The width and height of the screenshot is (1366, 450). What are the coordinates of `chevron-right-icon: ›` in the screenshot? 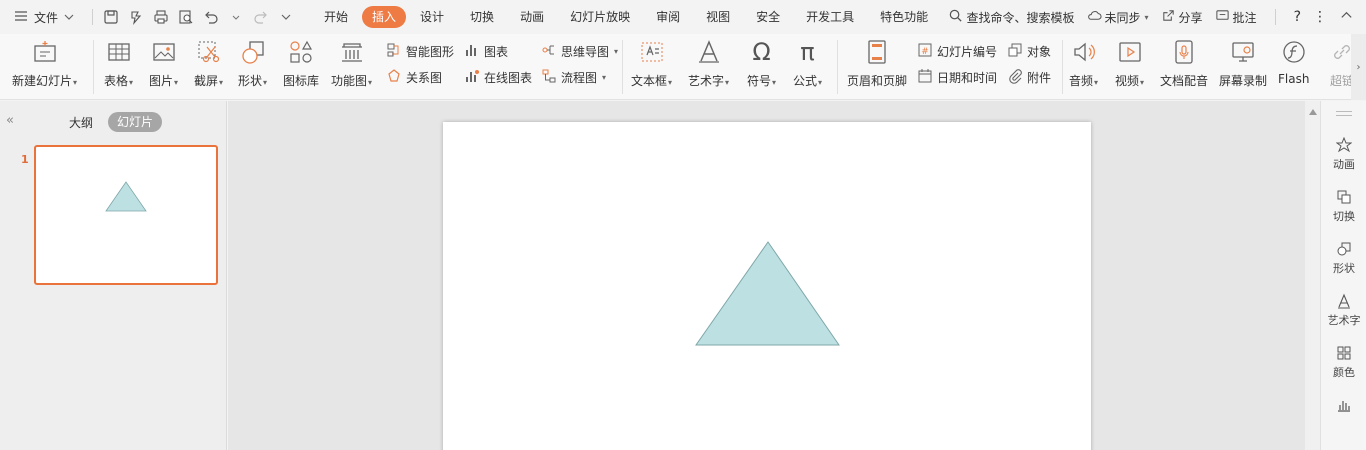 It's located at (1358, 67).